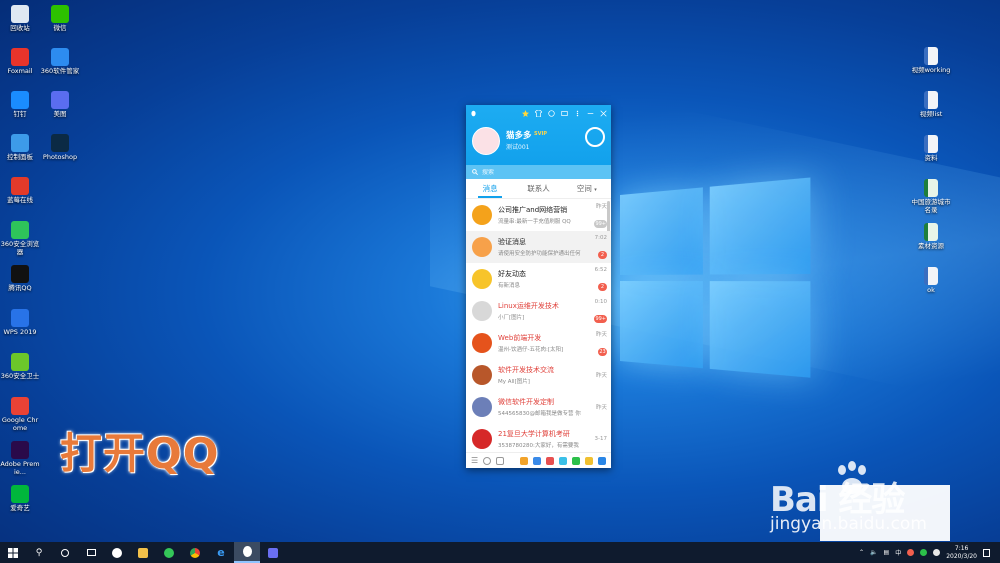  Describe the element at coordinates (169, 552) in the screenshot. I see `taskbar-360-browser` at that location.